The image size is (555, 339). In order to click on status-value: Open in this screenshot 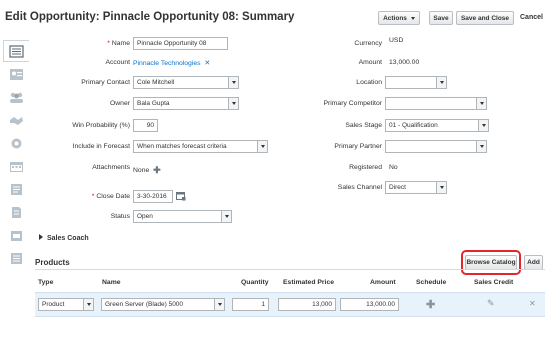, I will do `click(145, 216)`.